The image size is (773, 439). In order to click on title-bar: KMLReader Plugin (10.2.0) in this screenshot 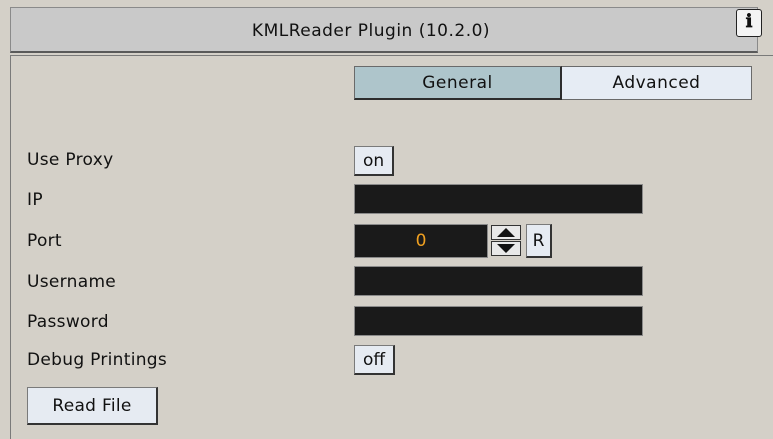, I will do `click(384, 30)`.